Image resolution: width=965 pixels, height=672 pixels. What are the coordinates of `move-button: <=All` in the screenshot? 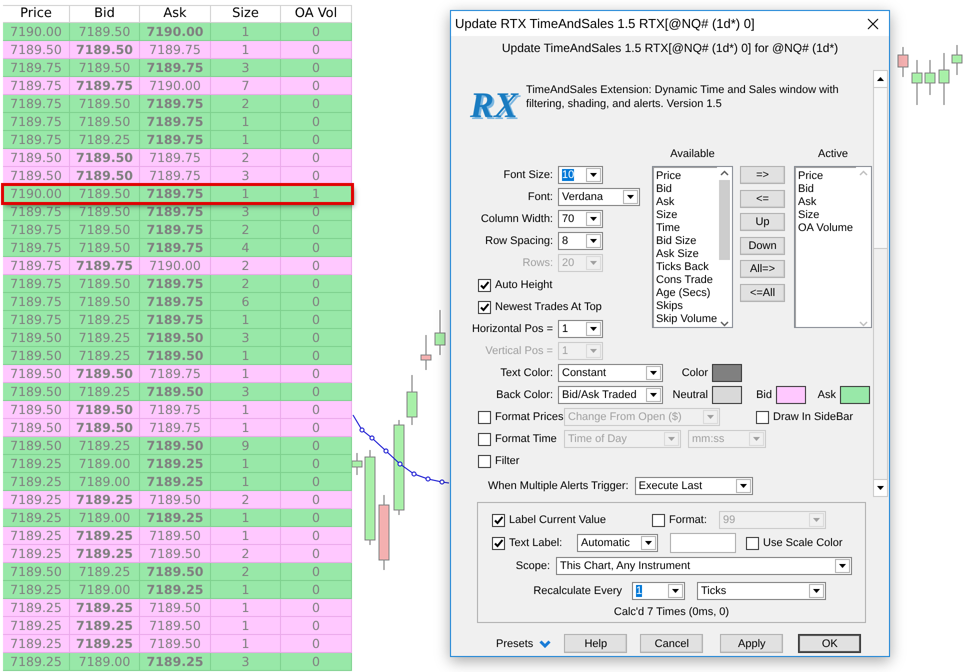 It's located at (762, 293).